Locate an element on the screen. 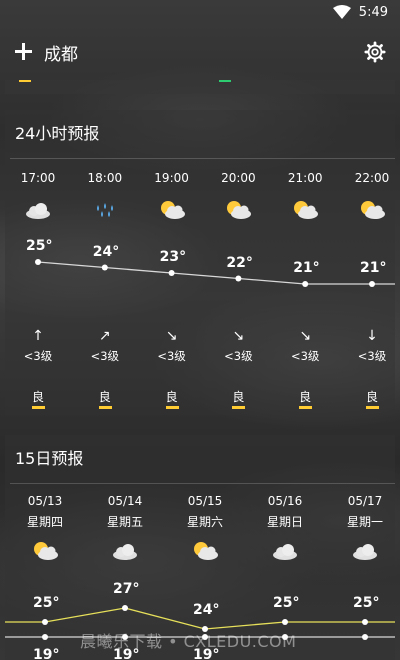 The image size is (400, 660). day-high-temp: 27° is located at coordinates (126, 589).